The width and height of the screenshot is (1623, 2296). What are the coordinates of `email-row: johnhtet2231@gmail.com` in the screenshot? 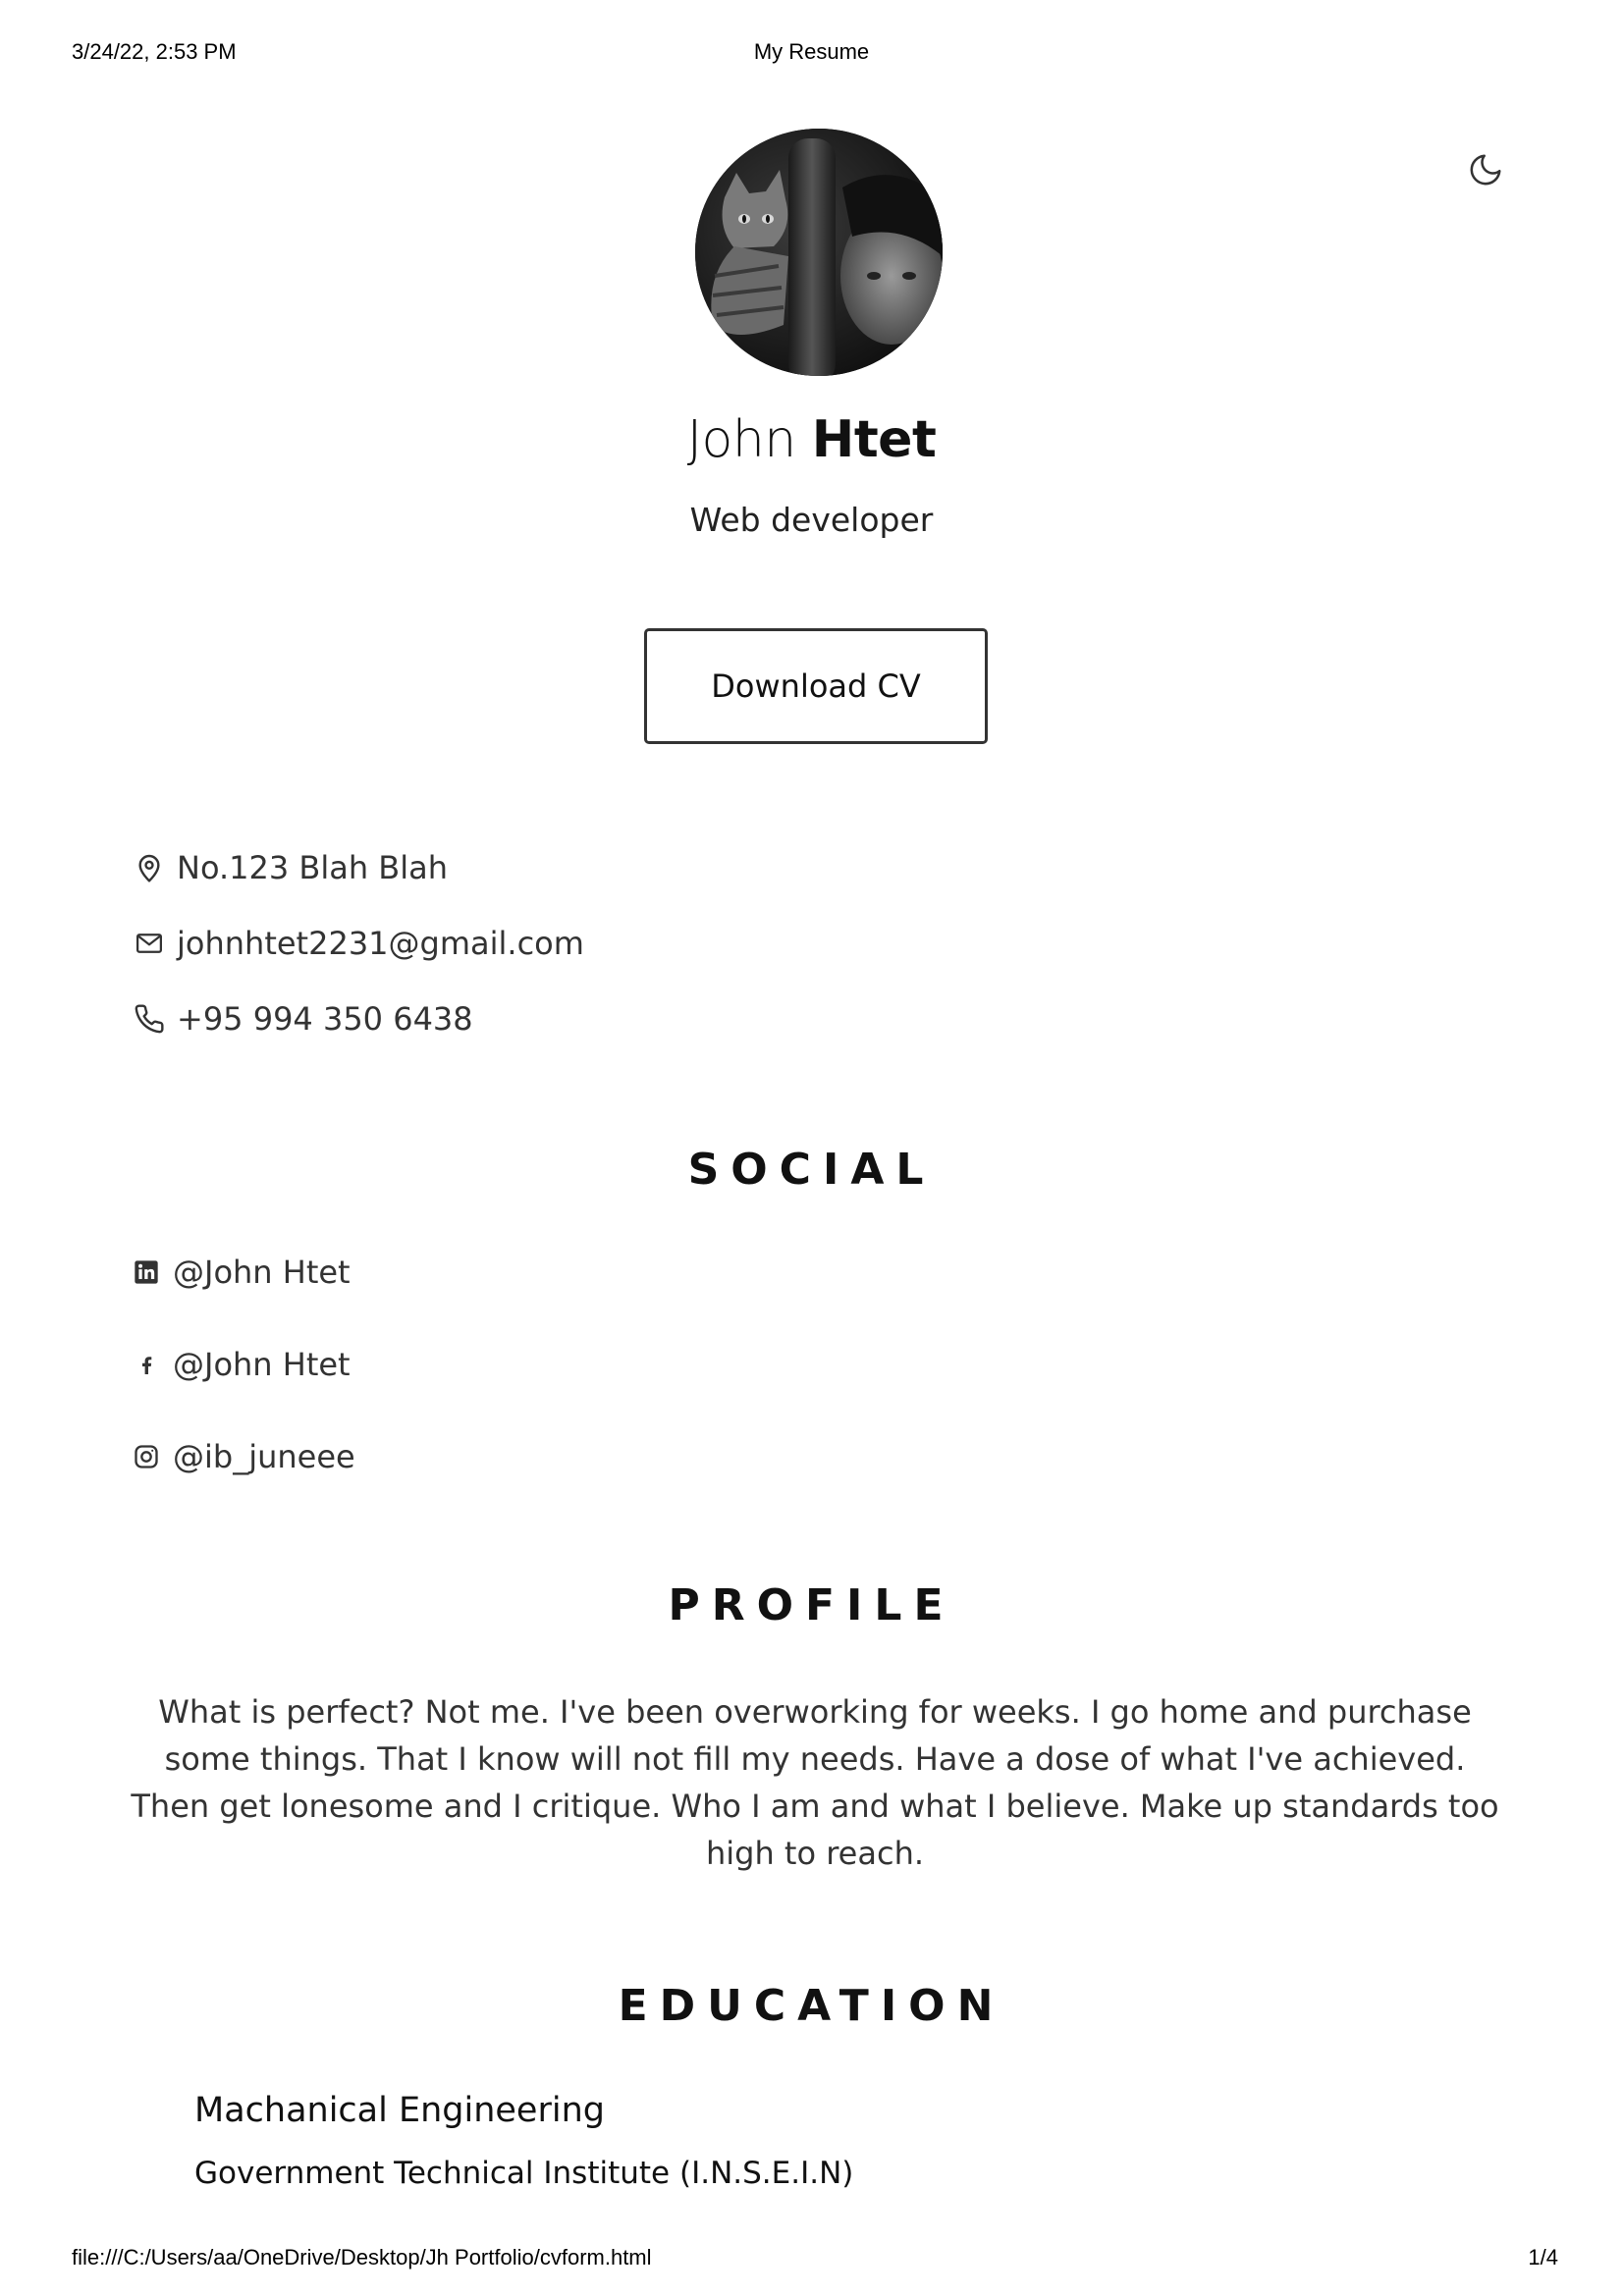 It's located at (358, 943).